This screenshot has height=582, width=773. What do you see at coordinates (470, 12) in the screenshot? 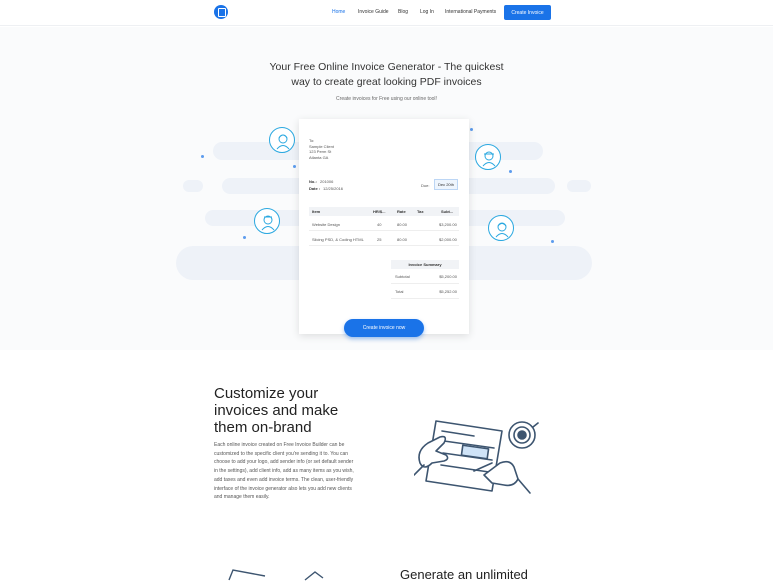
I see `nav-international-payments: International Payments` at bounding box center [470, 12].